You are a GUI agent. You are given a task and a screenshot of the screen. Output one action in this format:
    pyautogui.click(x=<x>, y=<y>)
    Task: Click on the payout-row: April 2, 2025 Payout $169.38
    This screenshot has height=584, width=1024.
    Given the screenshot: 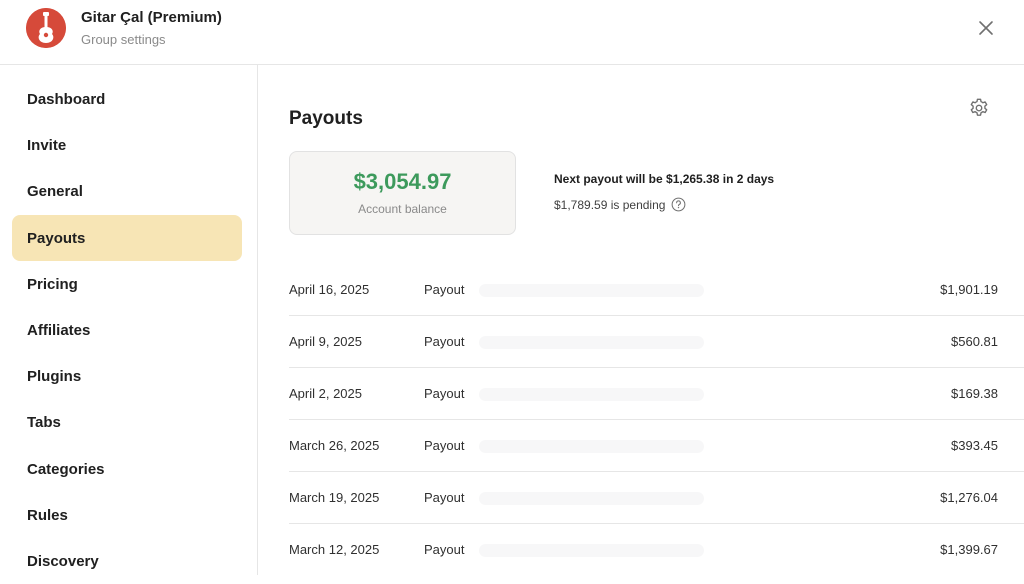 What is the action you would take?
    pyautogui.click(x=656, y=394)
    